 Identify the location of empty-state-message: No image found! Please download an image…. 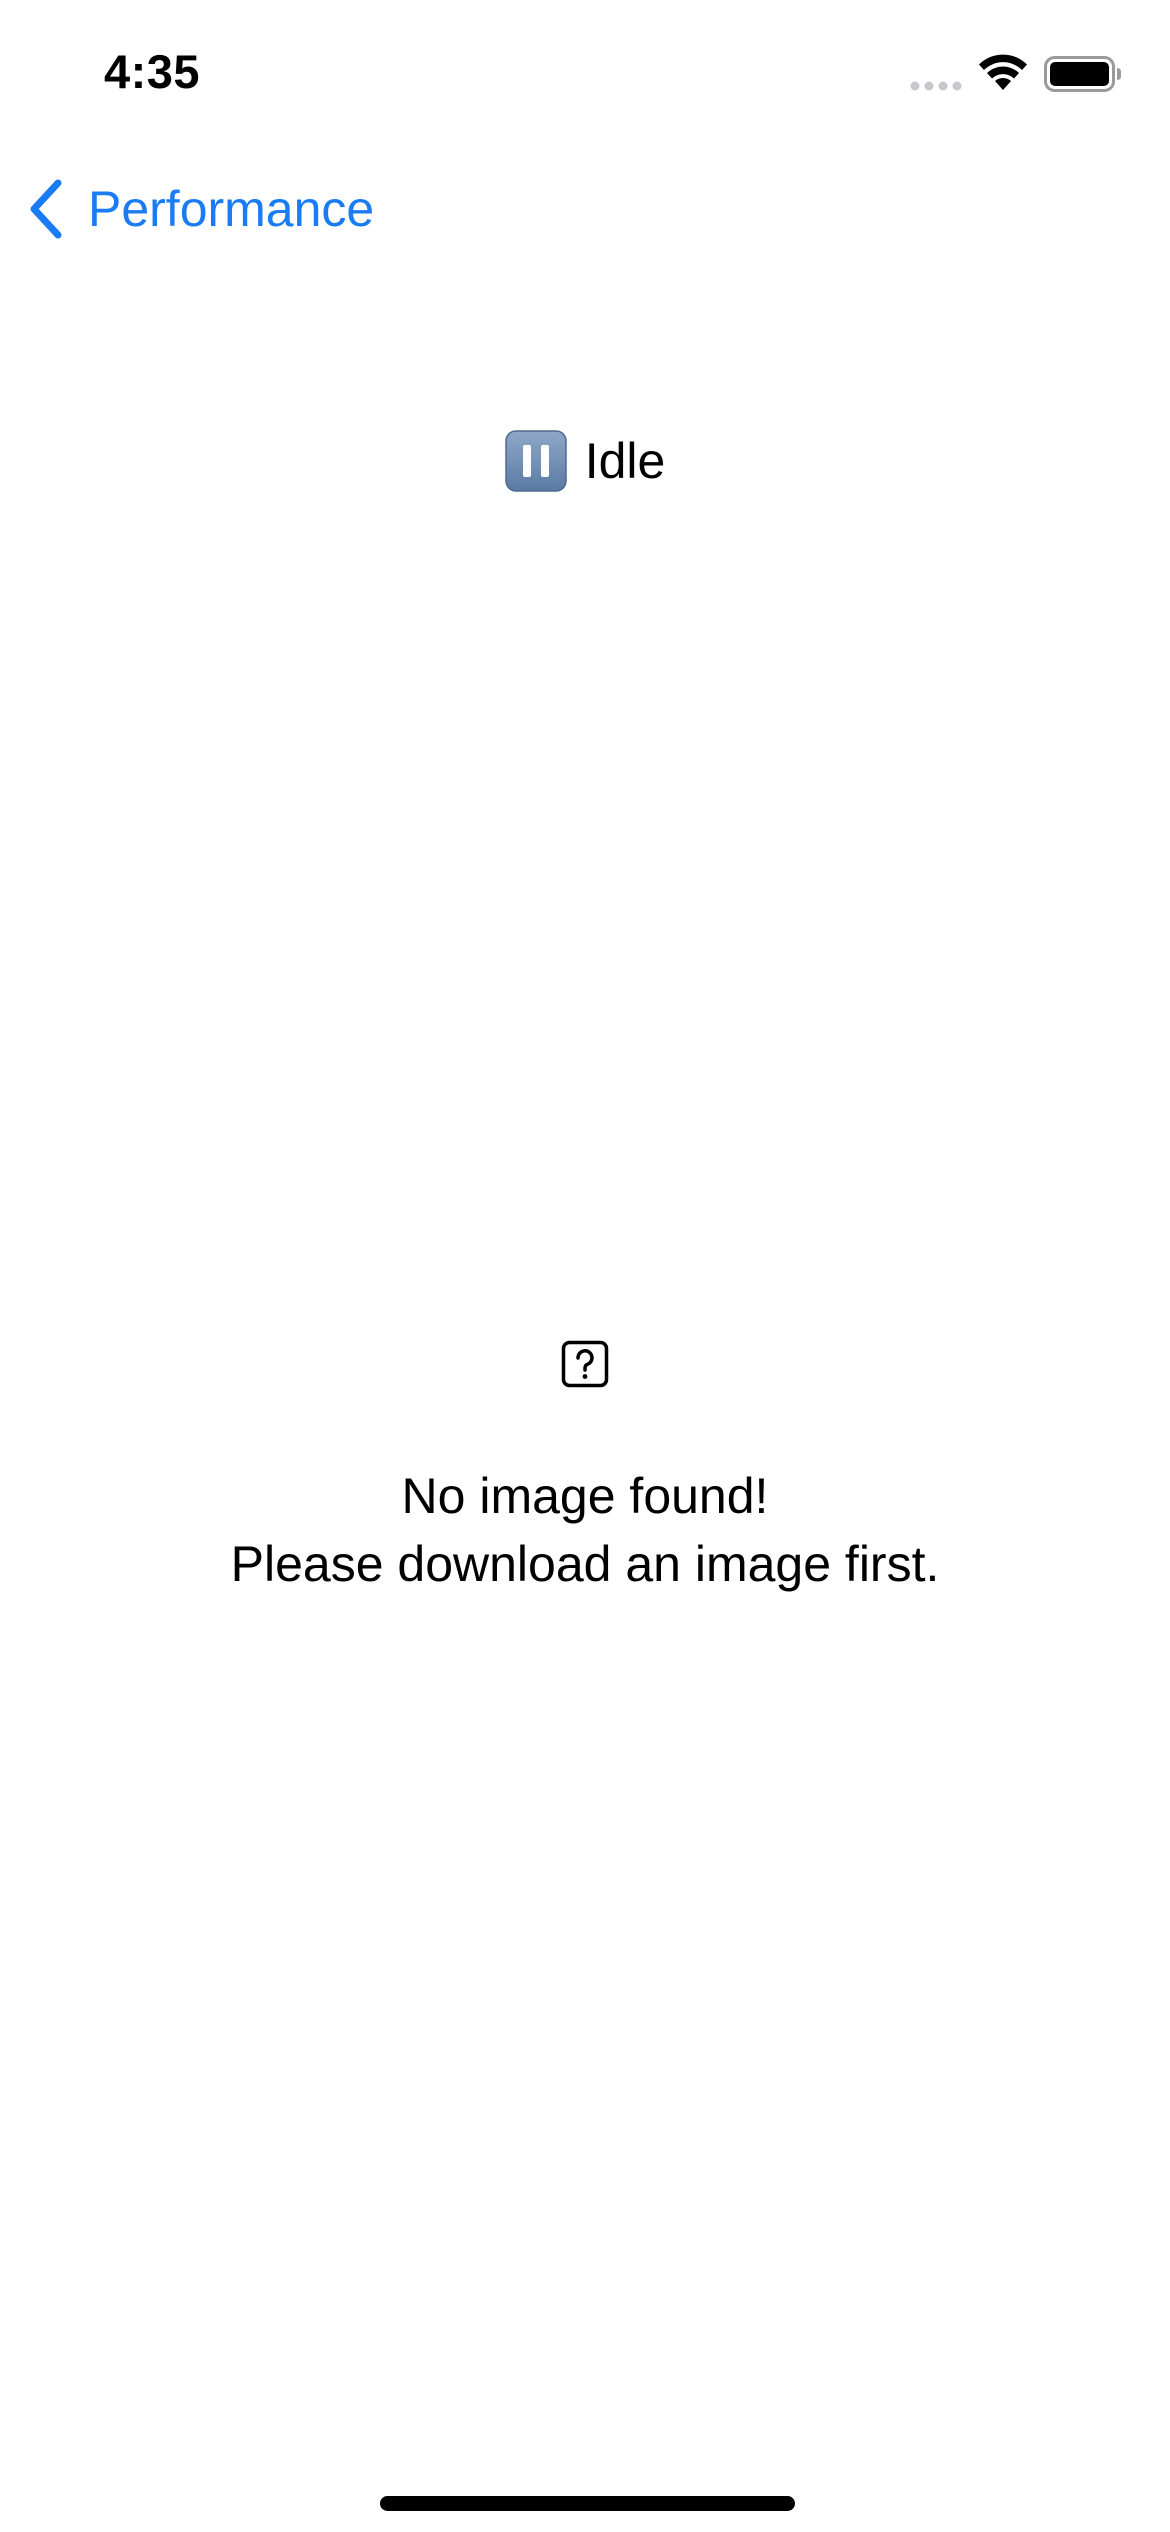
(585, 1530).